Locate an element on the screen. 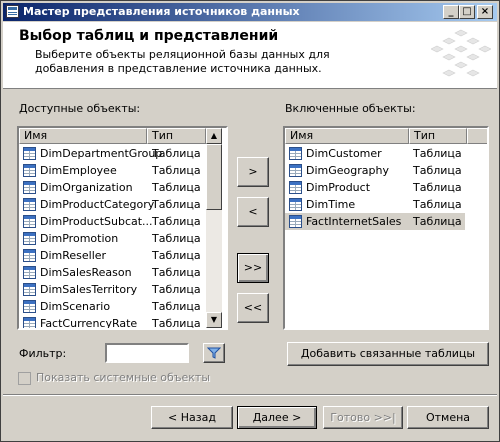  list-item: DimSalesReason Таблица is located at coordinates (112, 272).